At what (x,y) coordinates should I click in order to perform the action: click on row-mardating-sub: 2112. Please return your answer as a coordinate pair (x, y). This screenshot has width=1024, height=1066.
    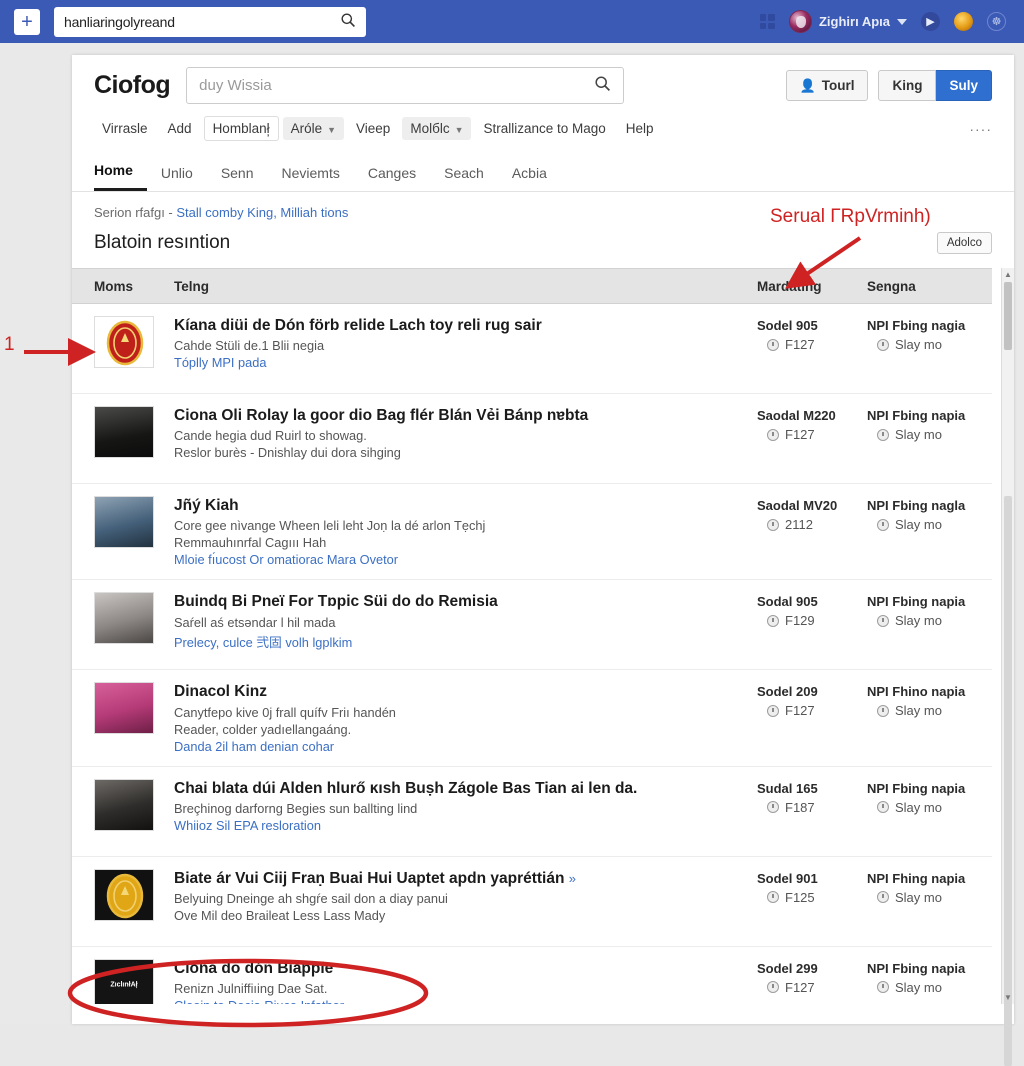
    Looking at the image, I should click on (812, 524).